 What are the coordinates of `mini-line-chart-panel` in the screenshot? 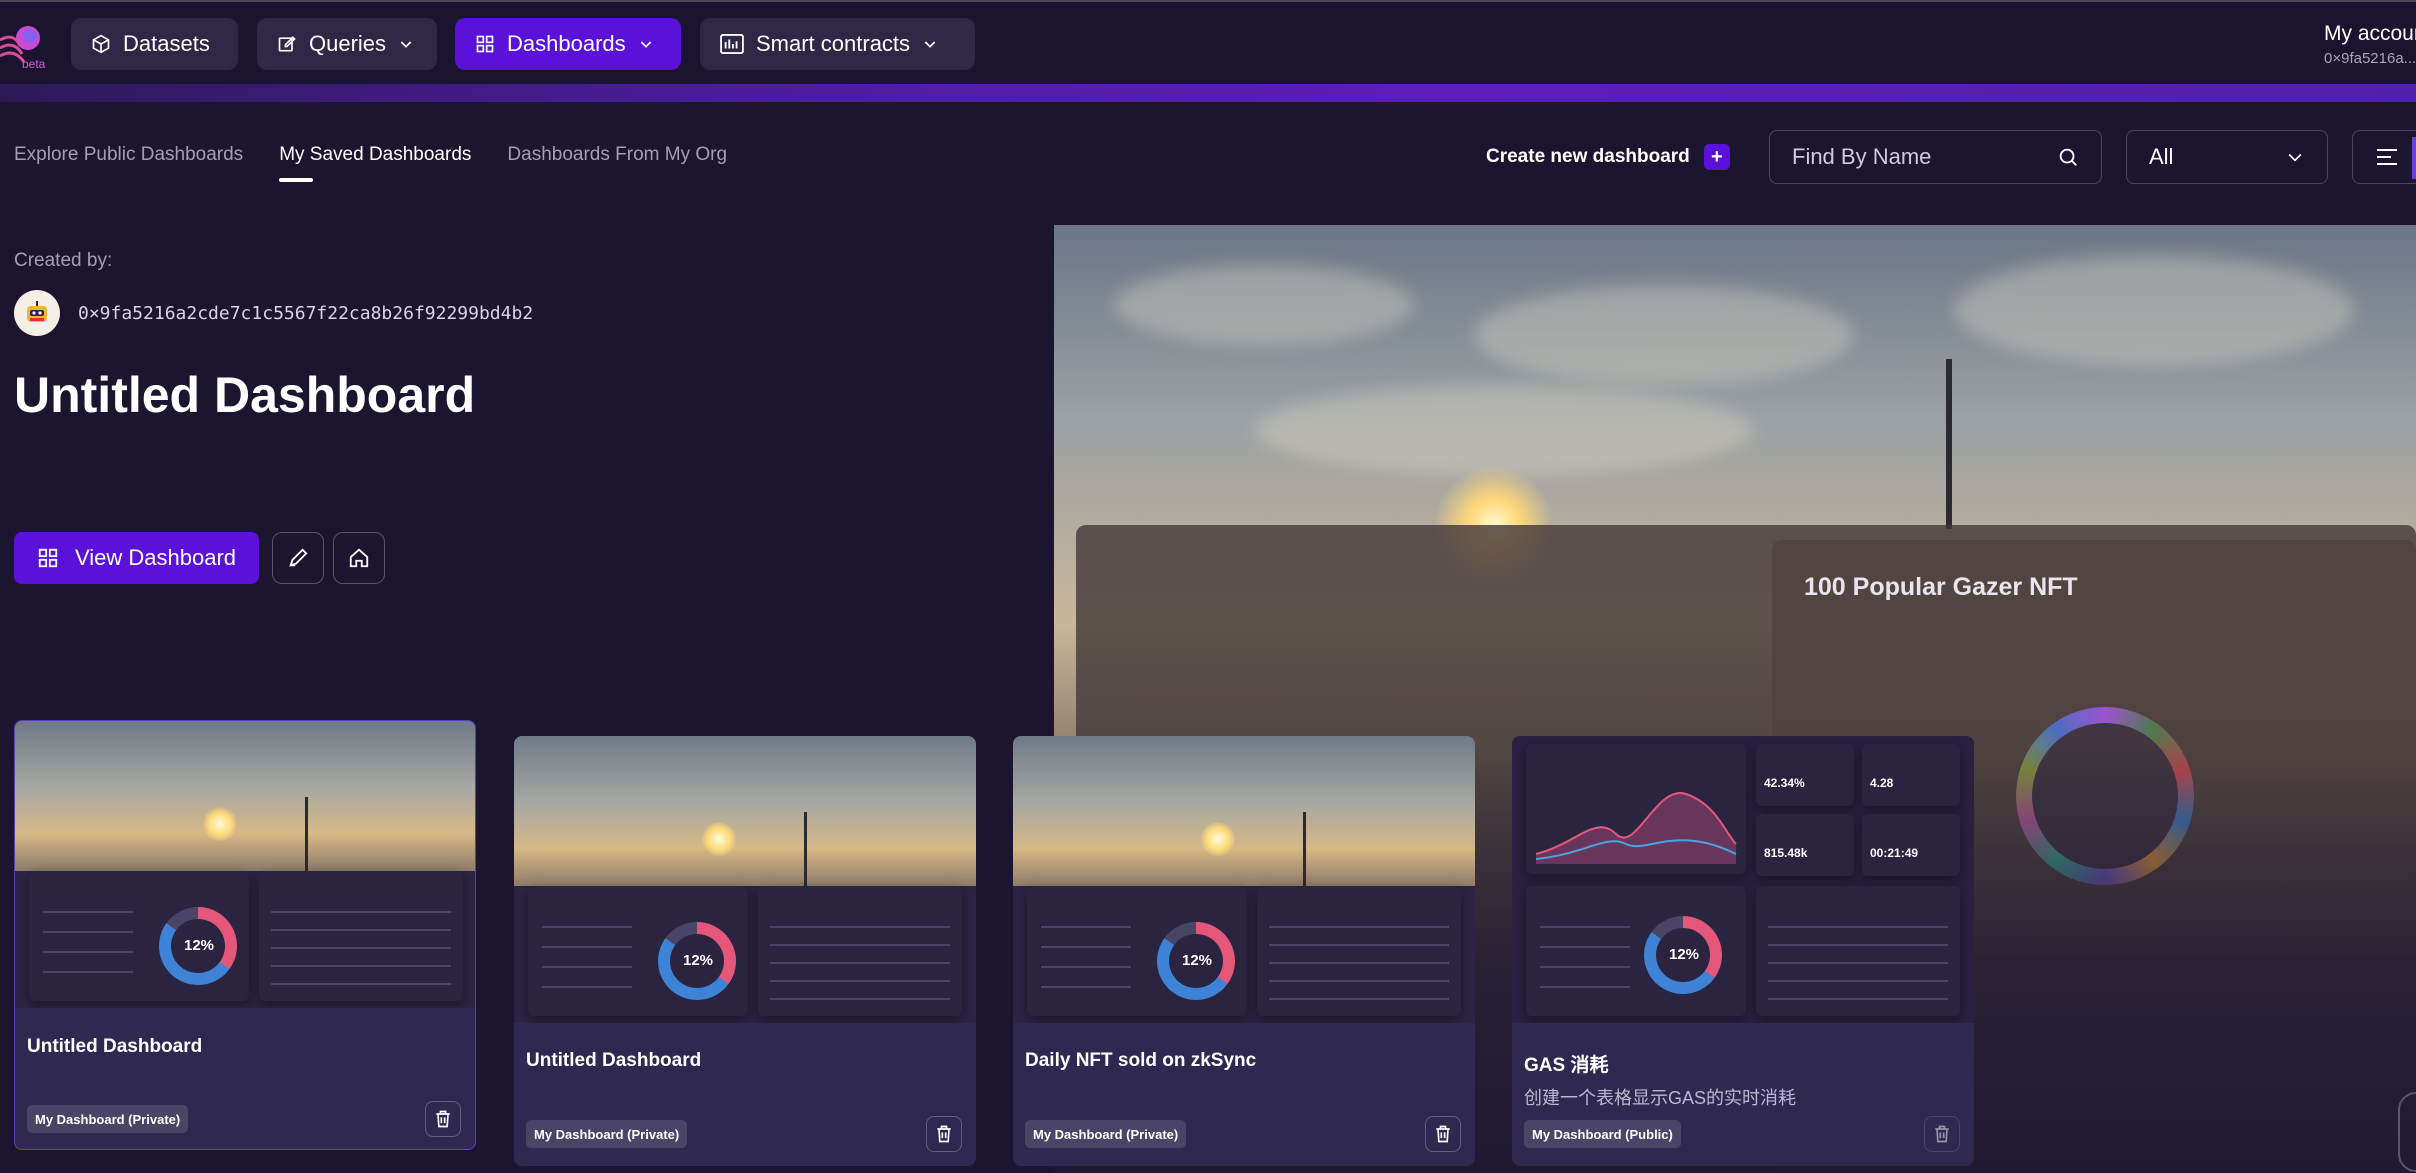 It's located at (1636, 809).